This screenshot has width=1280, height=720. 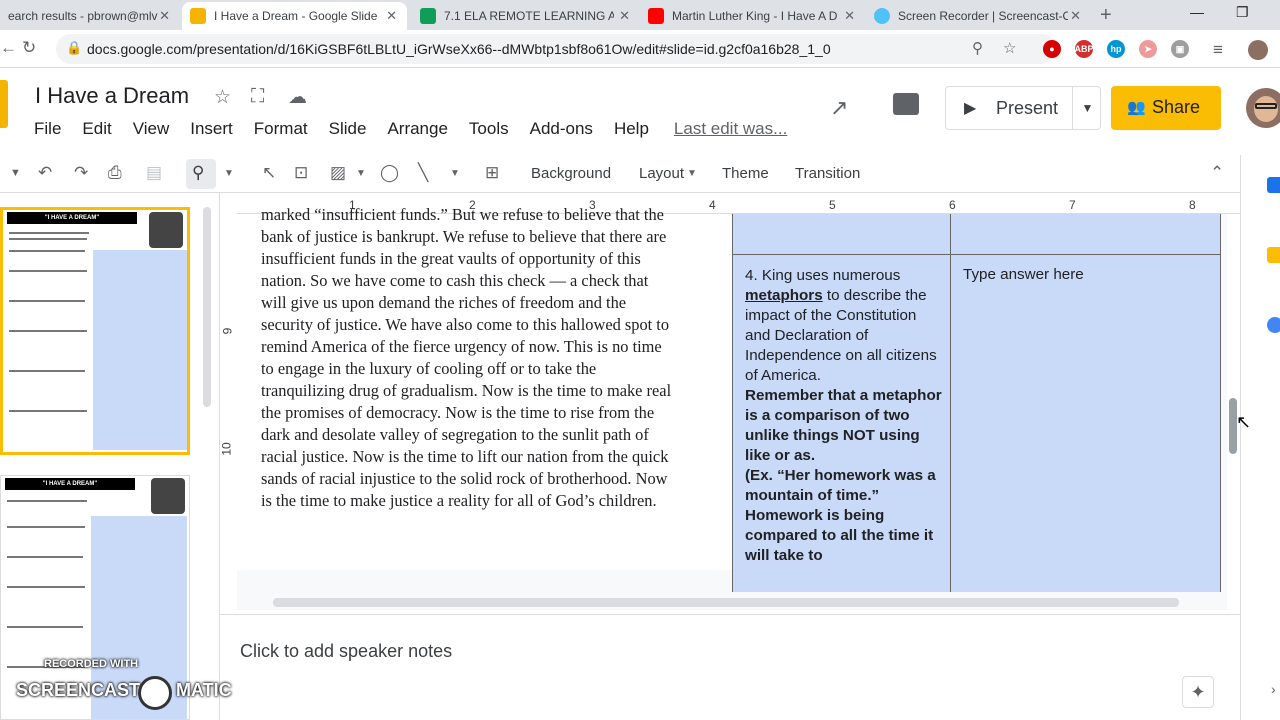 What do you see at coordinates (952, 205) in the screenshot?
I see `ruler-tick: 6` at bounding box center [952, 205].